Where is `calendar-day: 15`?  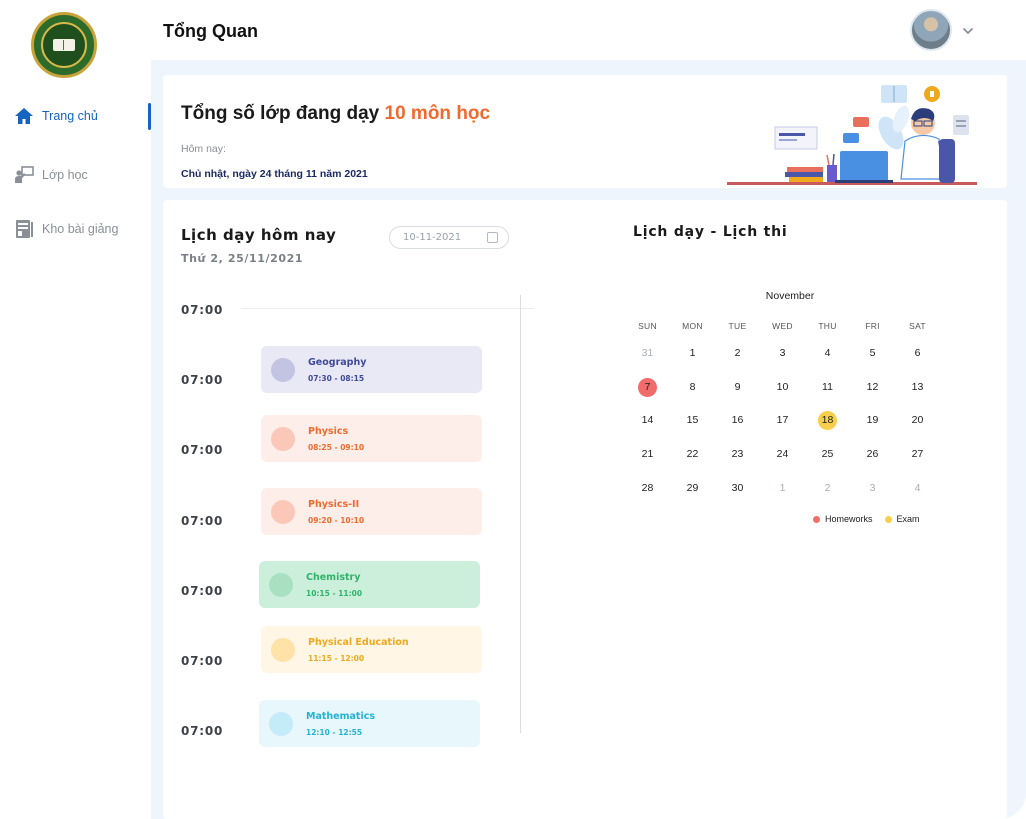
calendar-day: 15 is located at coordinates (692, 420).